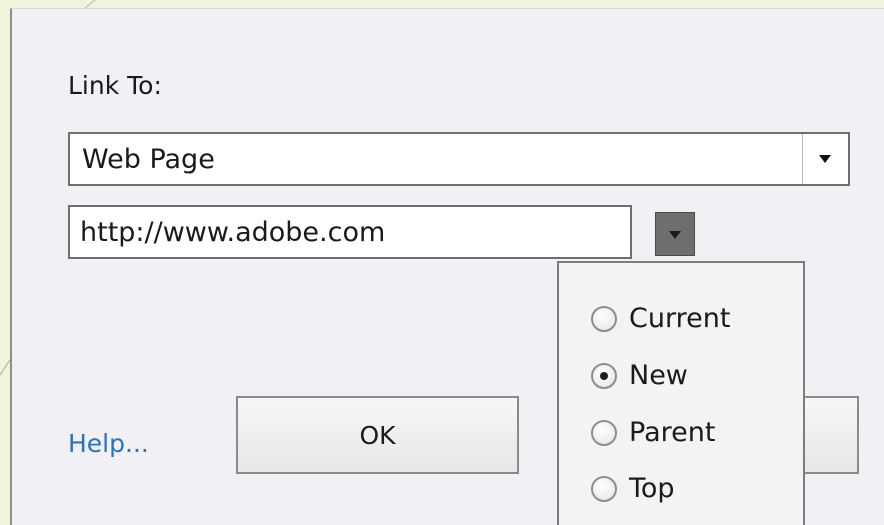 Image resolution: width=884 pixels, height=525 pixels. Describe the element at coordinates (652, 488) in the screenshot. I see `target-option-label: Top` at that location.